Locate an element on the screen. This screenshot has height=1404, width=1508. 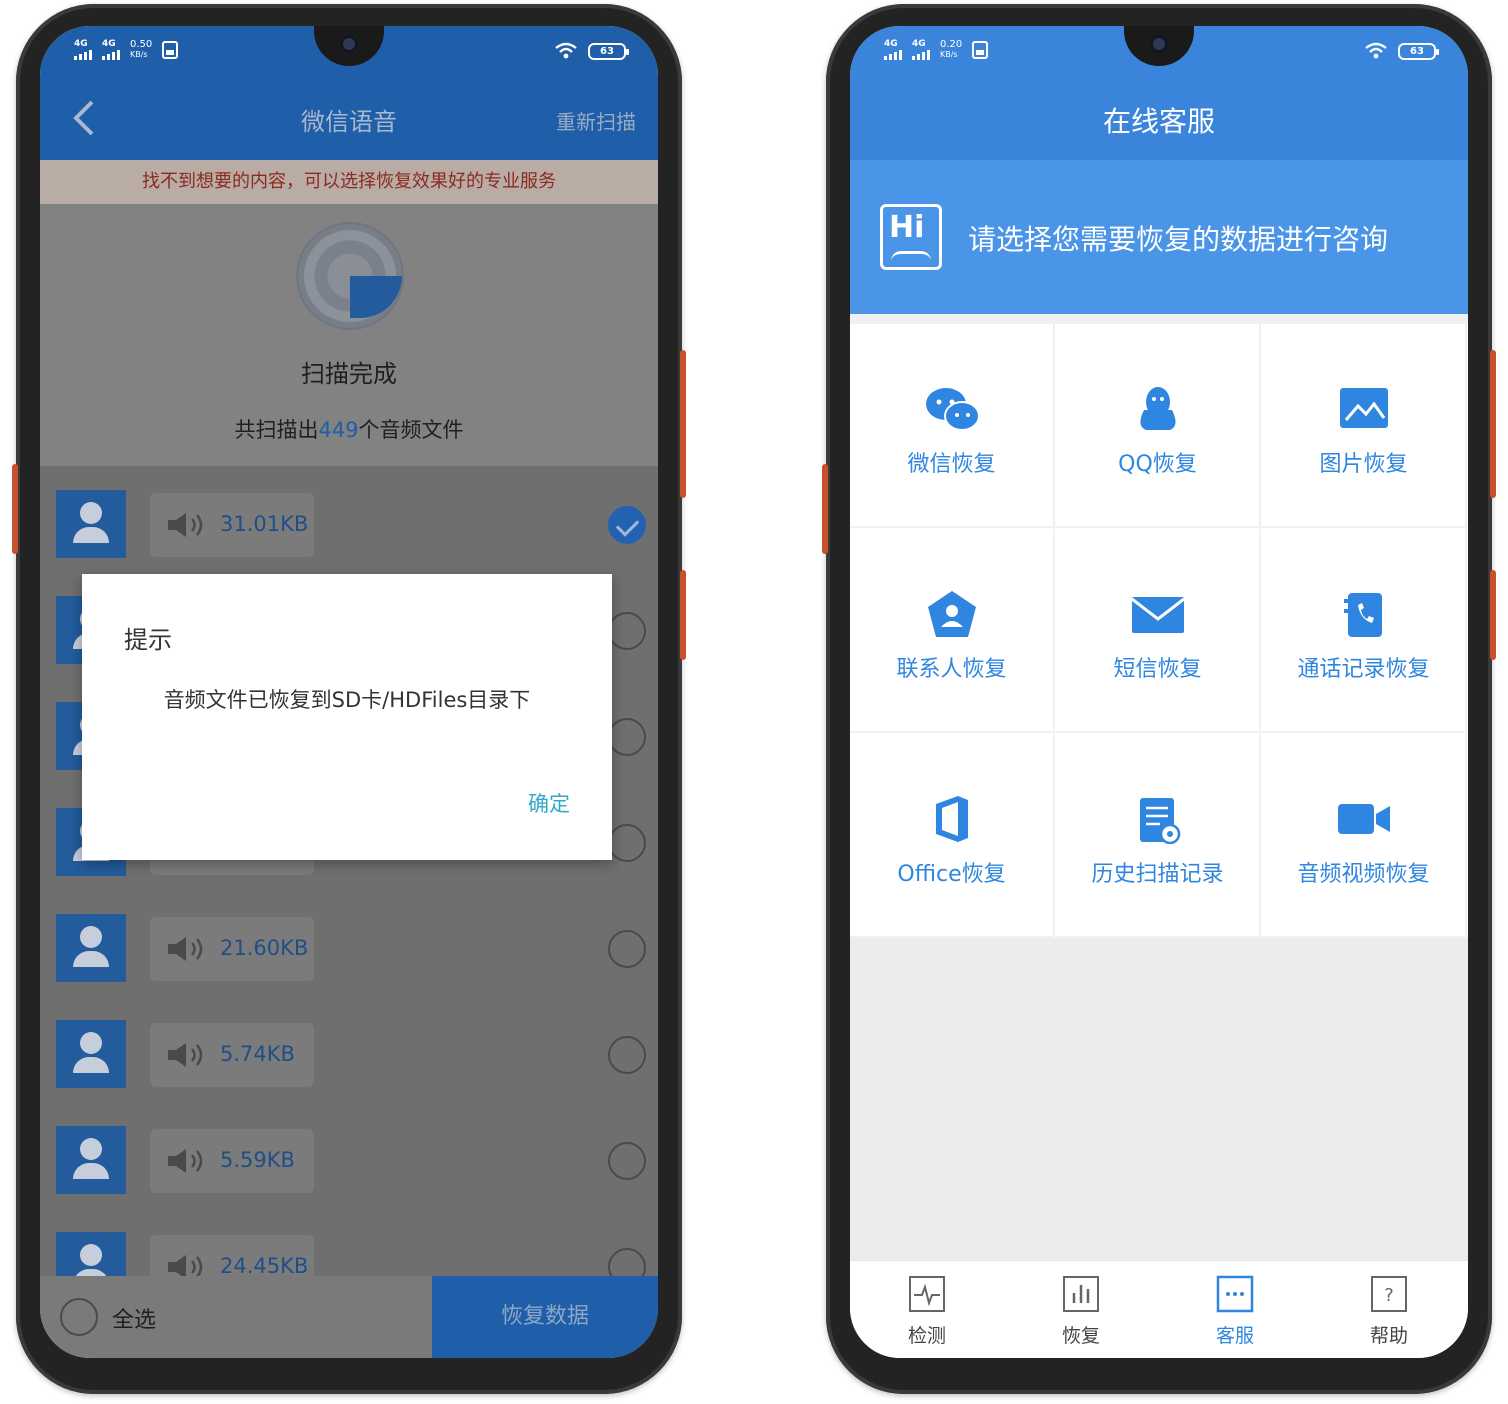
service-contacts: 联系人恢复 is located at coordinates (952, 631).